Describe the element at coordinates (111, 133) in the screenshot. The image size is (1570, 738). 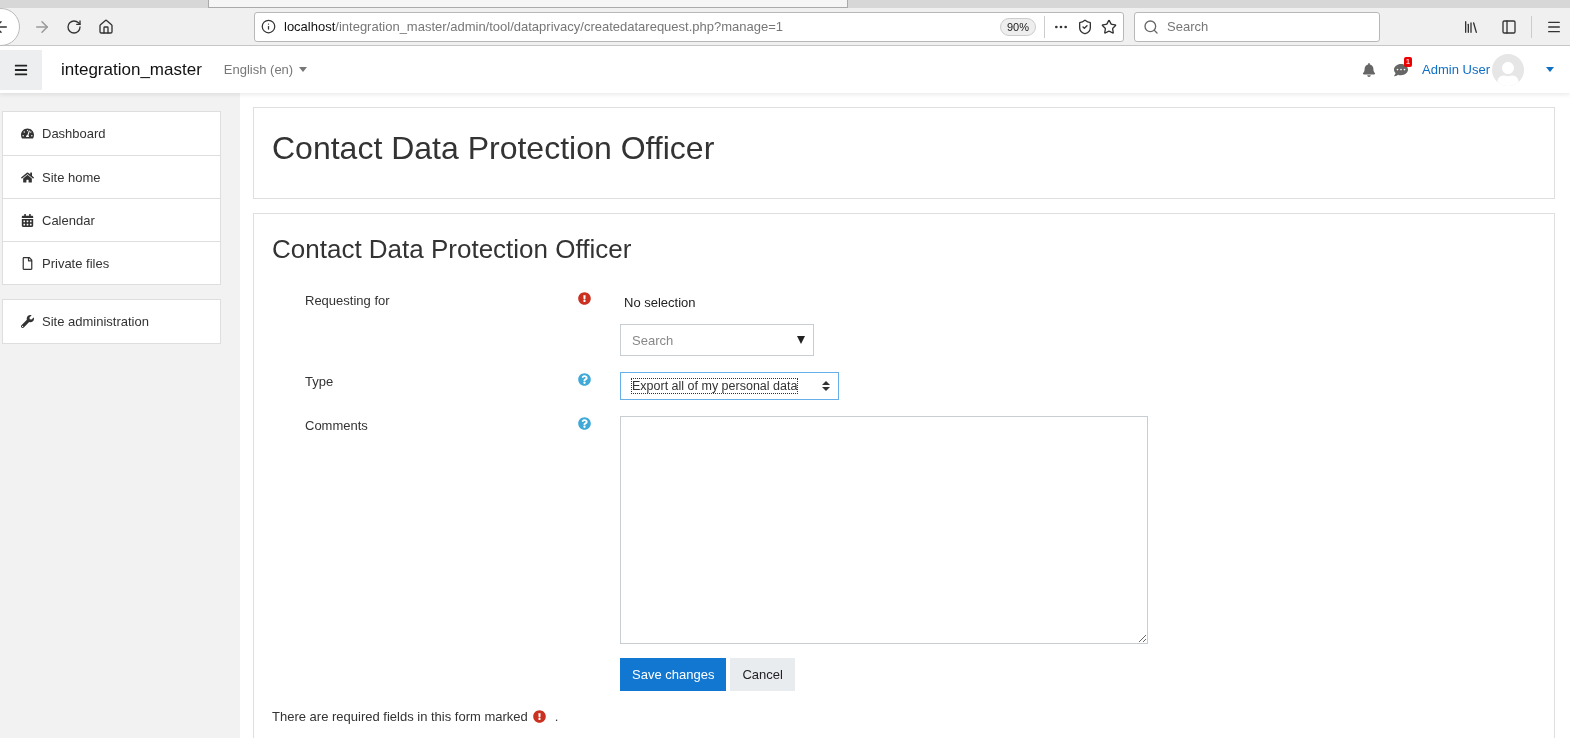
I see `sidebar-item: Dashboard` at that location.